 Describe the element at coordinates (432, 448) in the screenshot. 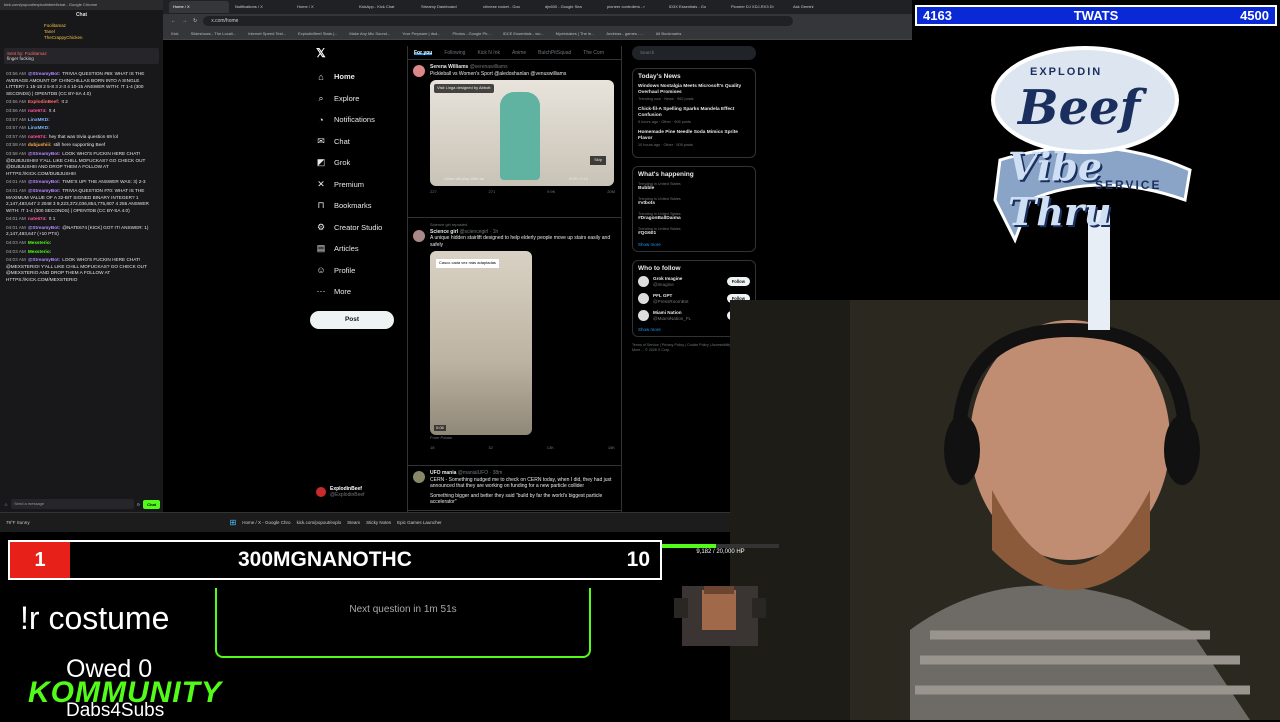

I see `reply-count: 18` at that location.